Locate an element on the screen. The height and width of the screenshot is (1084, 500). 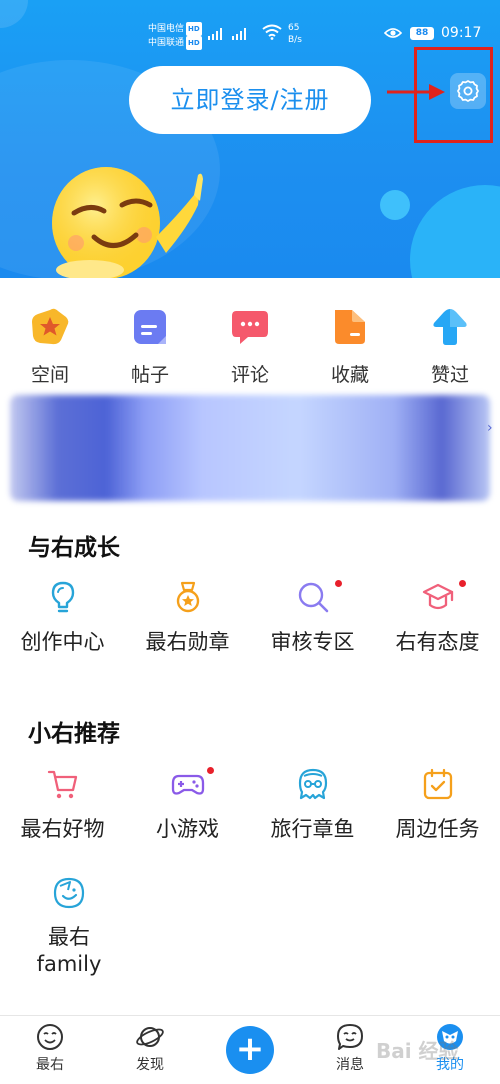
carrier-1: 中国电信 is located at coordinates (166, 29).